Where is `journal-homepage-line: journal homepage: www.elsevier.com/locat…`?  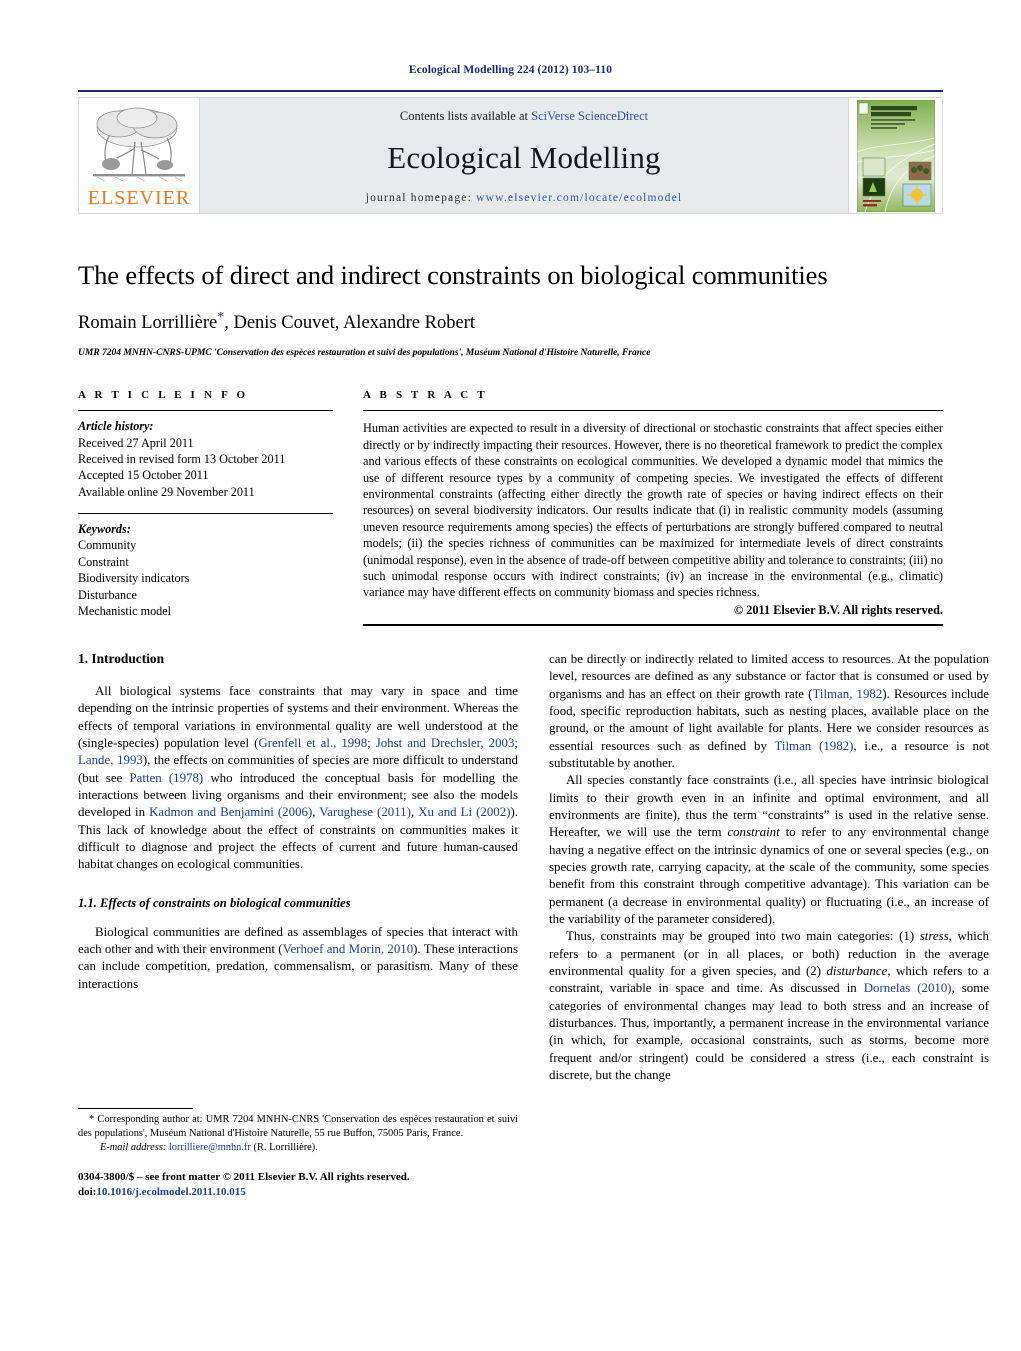 journal-homepage-line: journal homepage: www.elsevier.com/locat… is located at coordinates (524, 198).